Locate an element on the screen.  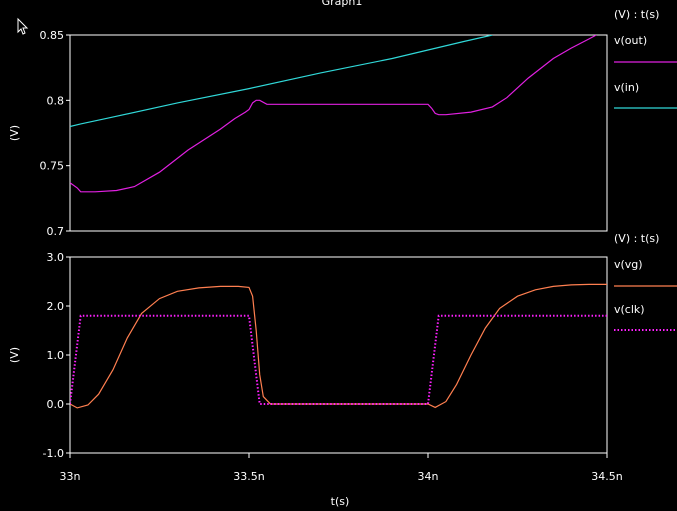
y-tick-label: 0.0 is located at coordinates (56, 404).